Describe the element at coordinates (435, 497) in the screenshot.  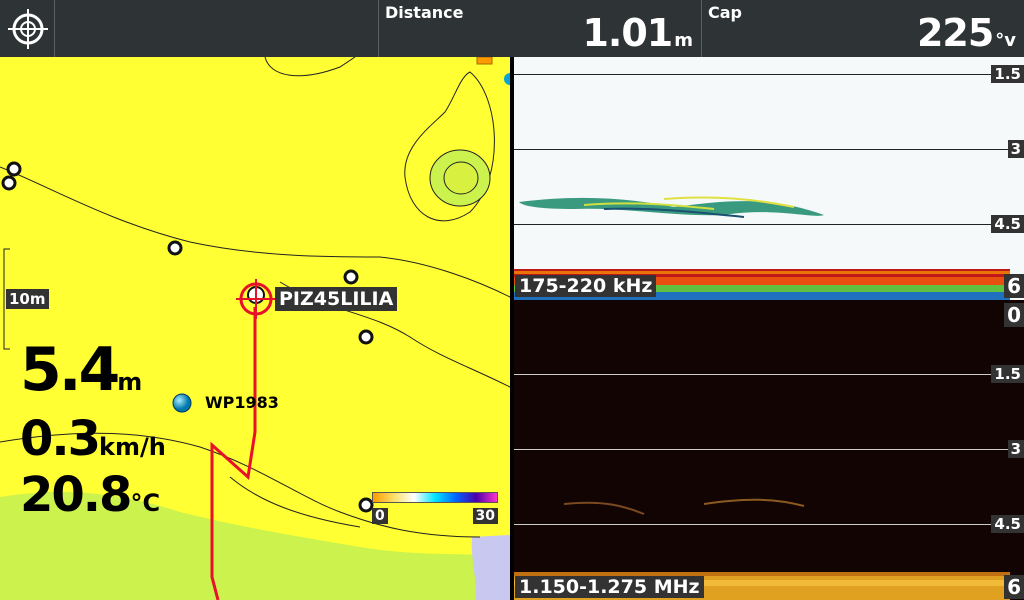
I see `color-scale-bar` at that location.